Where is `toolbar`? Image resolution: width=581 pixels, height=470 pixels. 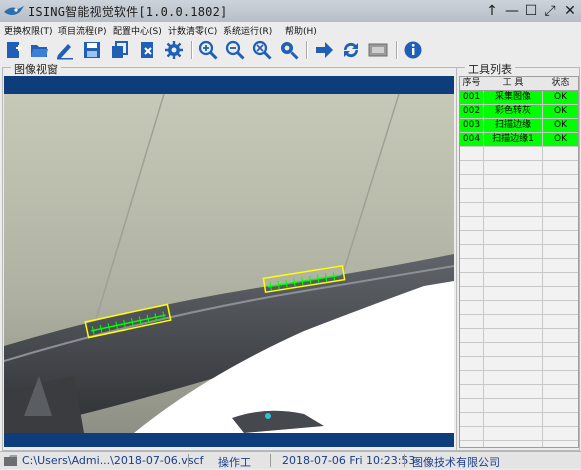 toolbar is located at coordinates (290, 50).